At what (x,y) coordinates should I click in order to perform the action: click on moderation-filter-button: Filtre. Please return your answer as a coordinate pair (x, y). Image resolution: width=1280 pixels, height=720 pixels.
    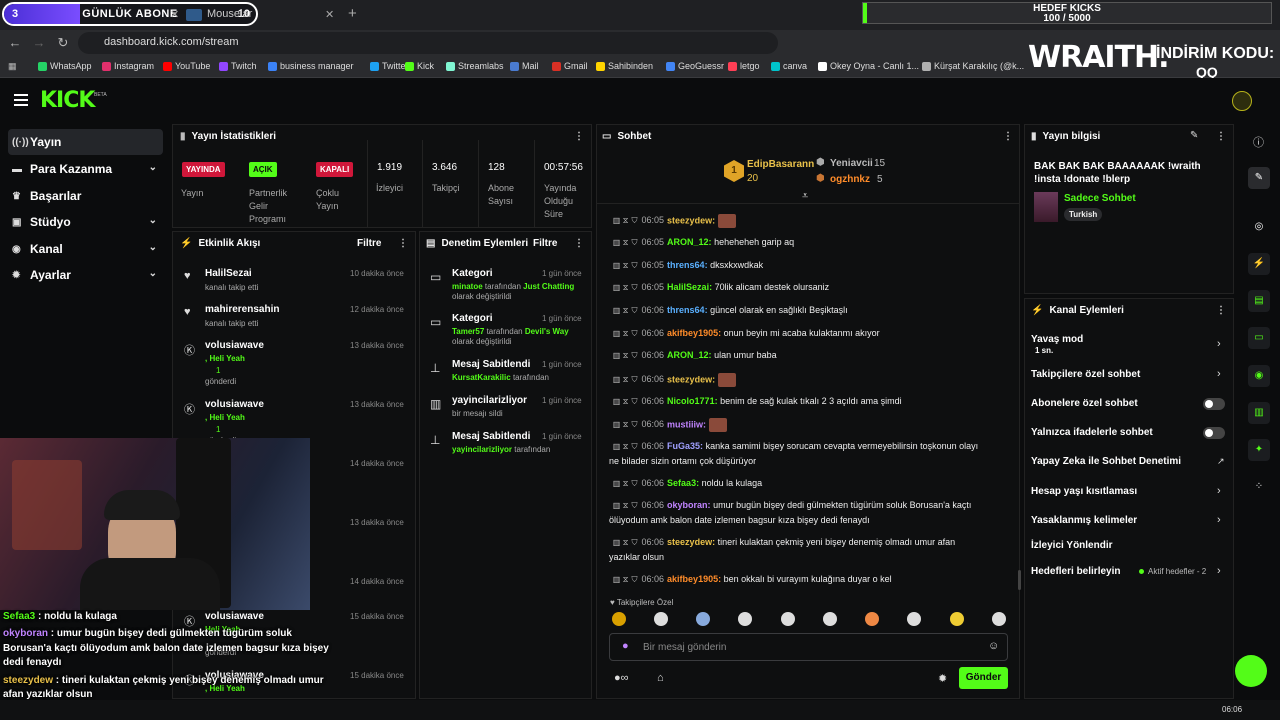
    Looking at the image, I should click on (545, 243).